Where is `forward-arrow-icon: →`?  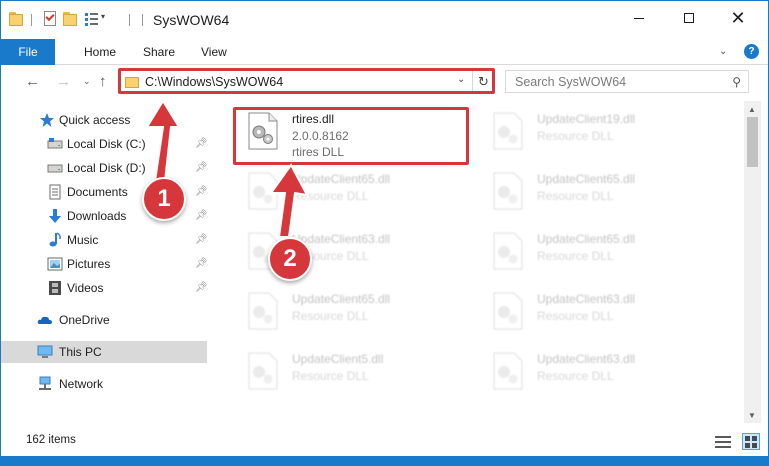 forward-arrow-icon: → is located at coordinates (63, 81).